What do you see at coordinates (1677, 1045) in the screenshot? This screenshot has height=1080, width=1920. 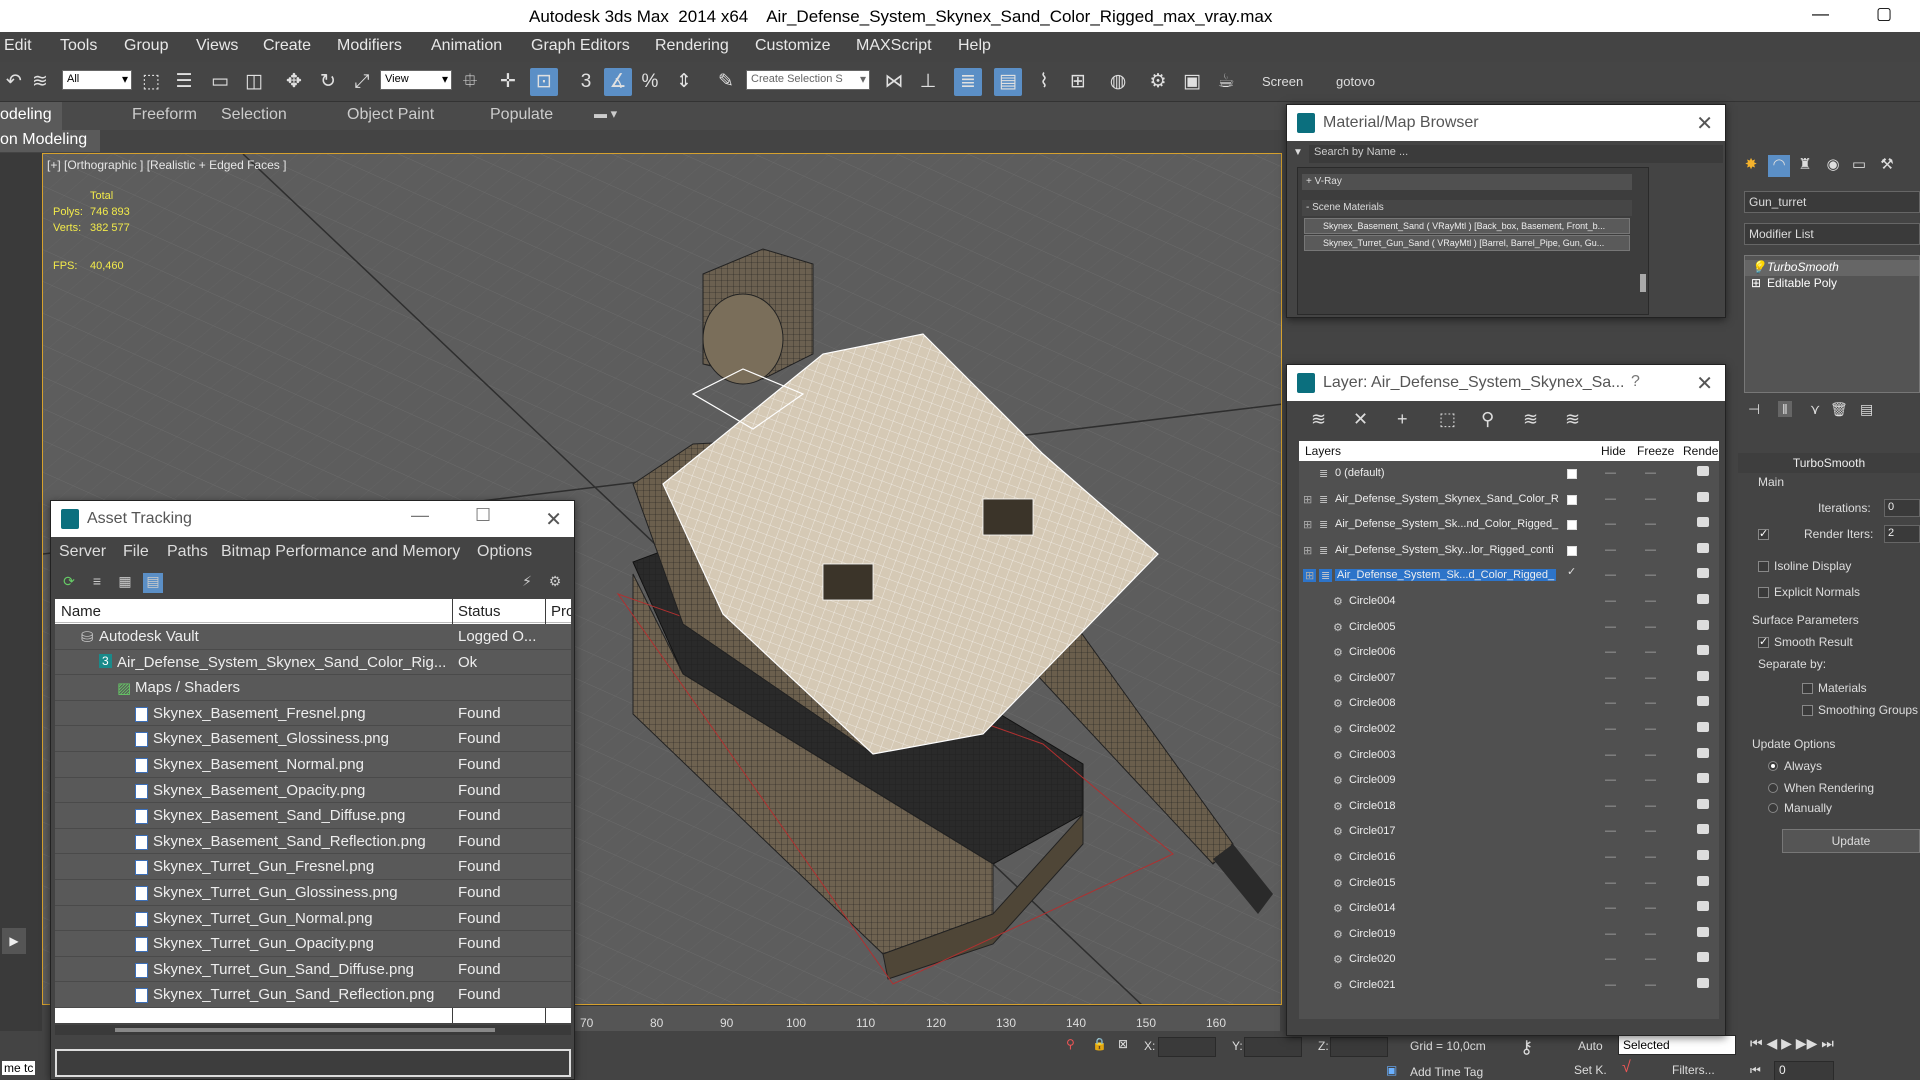 I see `key-filter-dropdown: Selected` at bounding box center [1677, 1045].